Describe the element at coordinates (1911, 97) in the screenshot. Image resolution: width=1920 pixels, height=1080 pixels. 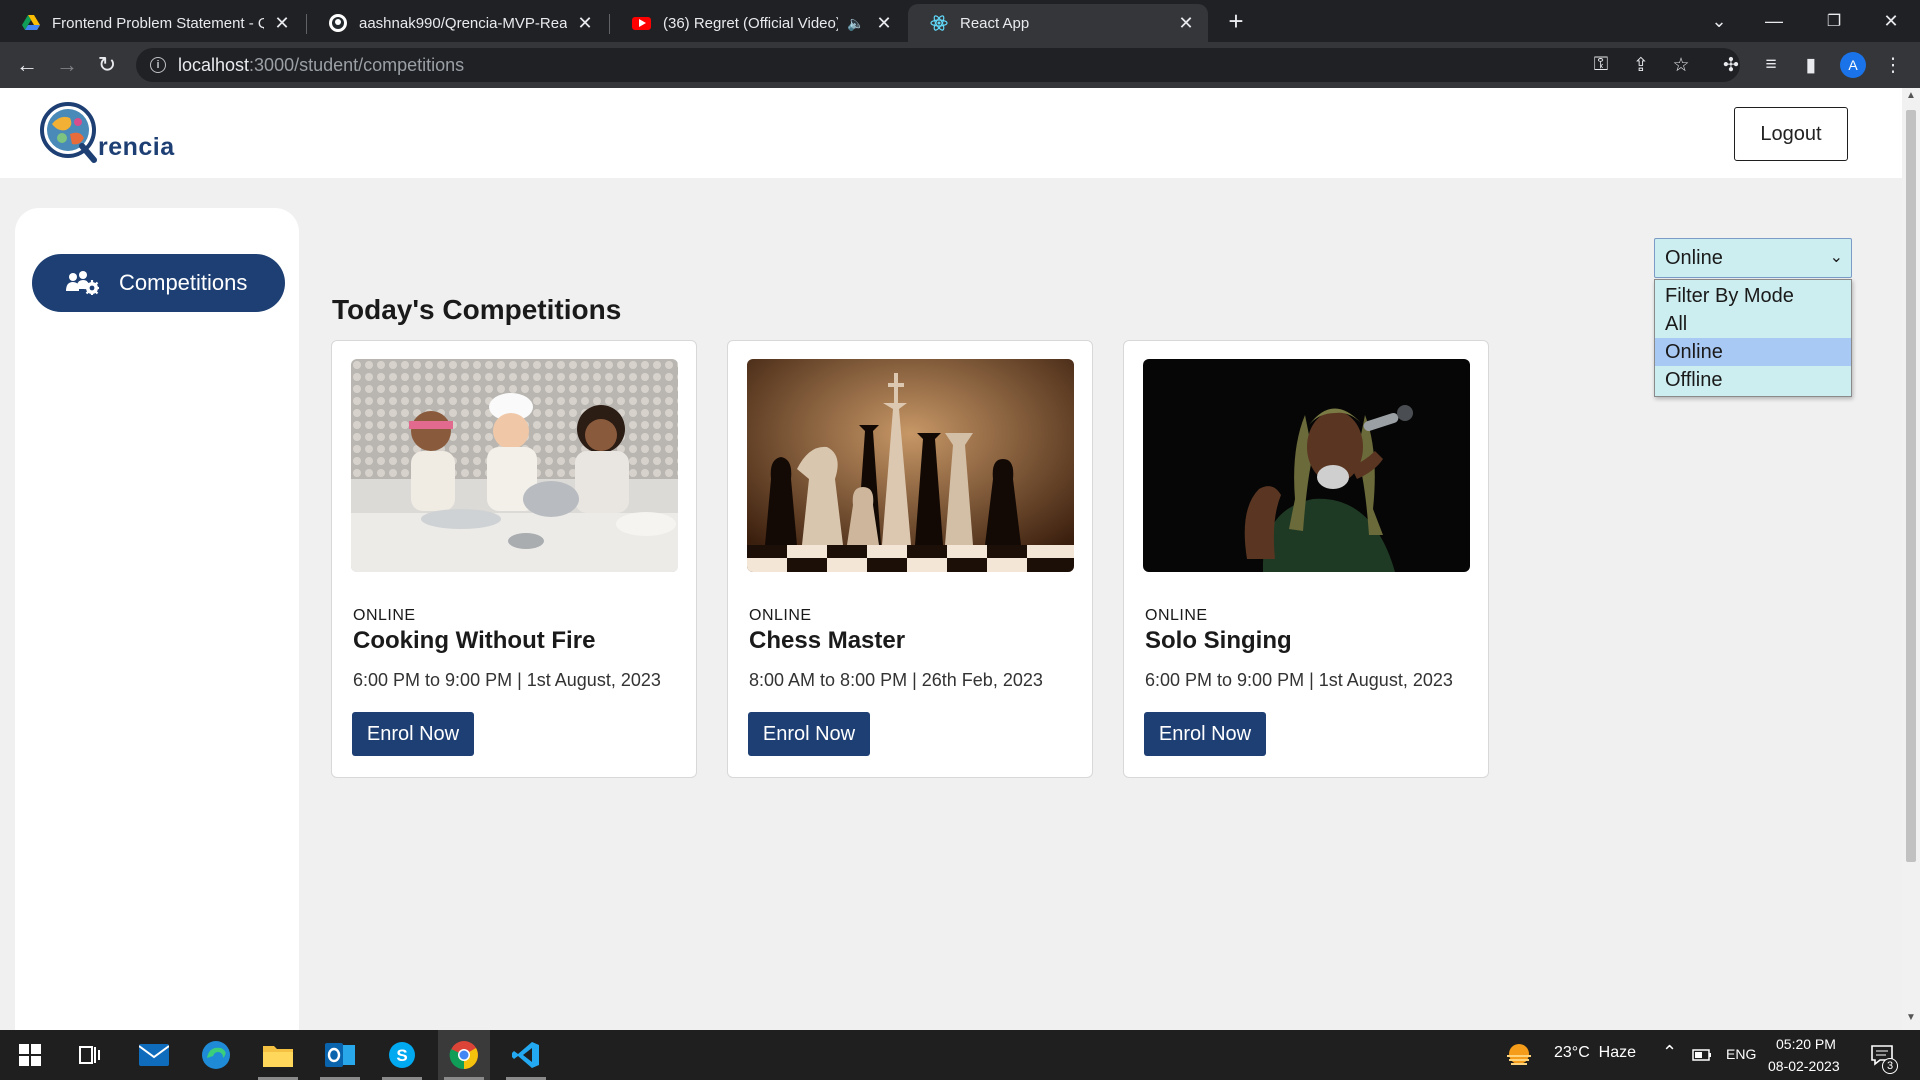
I see `scroll-up-icon: ▲` at that location.